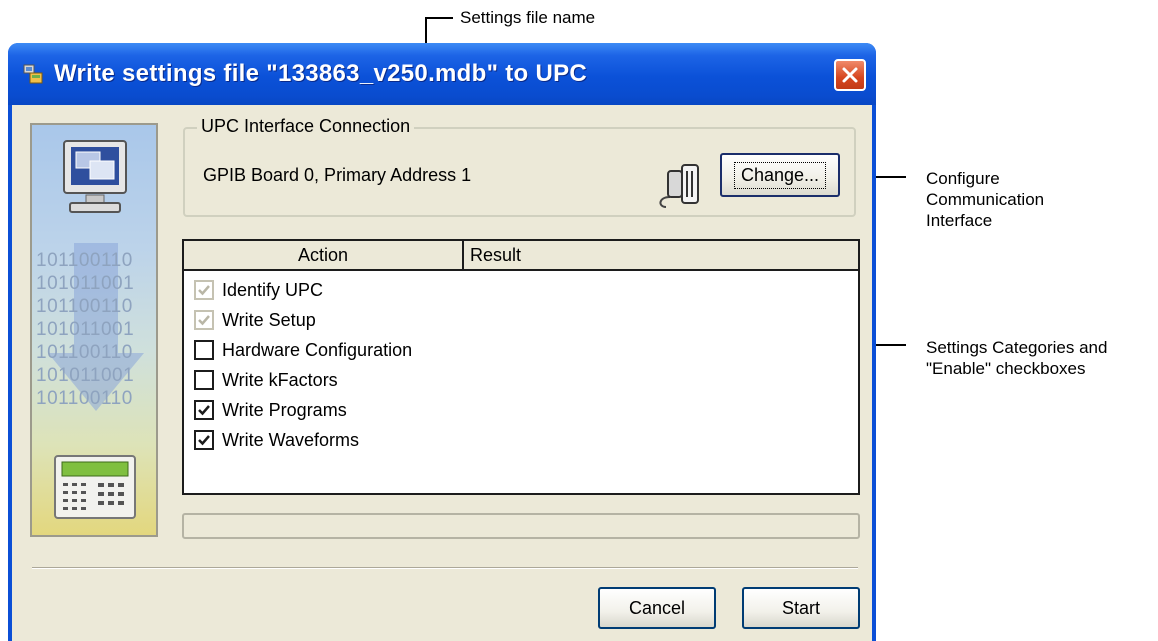 The image size is (1158, 641). I want to click on monitor-icon, so click(95, 176).